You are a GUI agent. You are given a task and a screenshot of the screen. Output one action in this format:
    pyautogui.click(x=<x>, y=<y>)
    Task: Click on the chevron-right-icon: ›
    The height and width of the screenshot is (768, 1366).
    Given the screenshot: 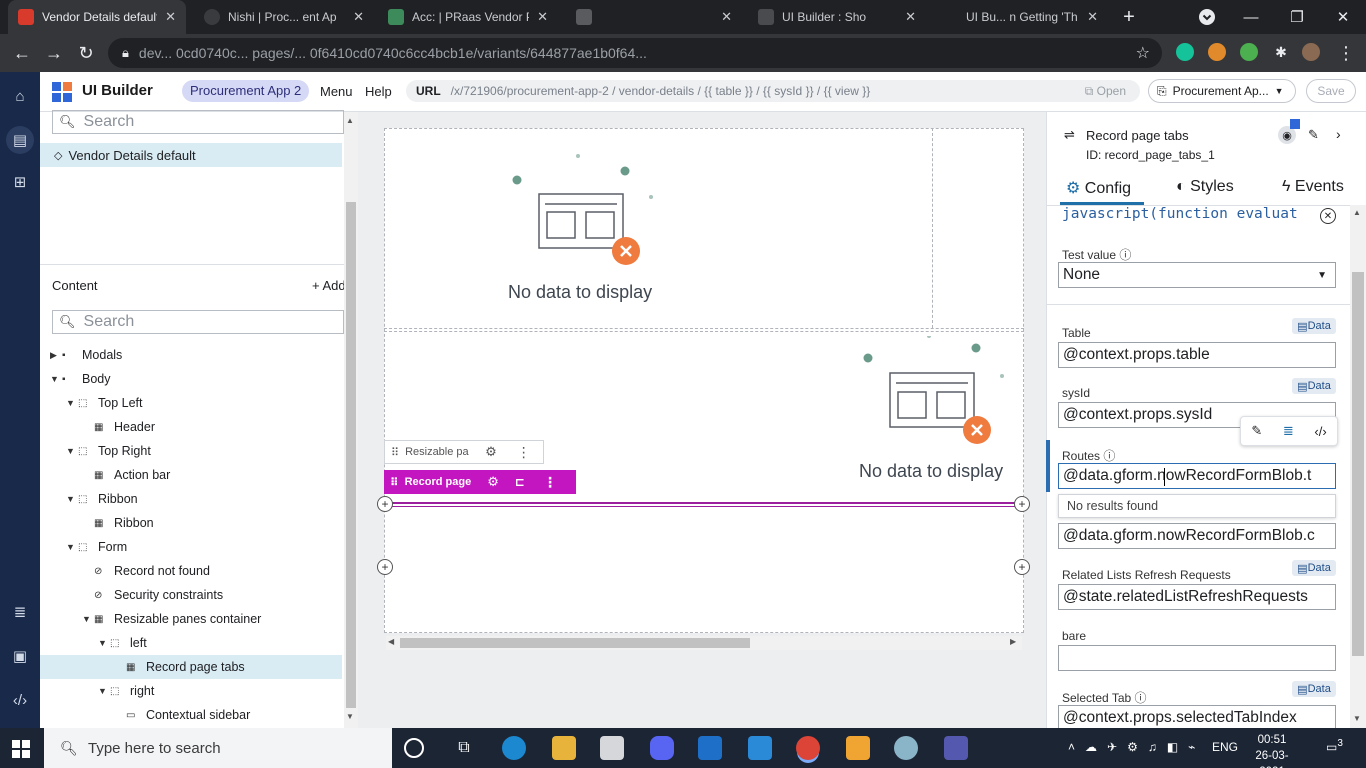 What is the action you would take?
    pyautogui.click(x=1338, y=134)
    